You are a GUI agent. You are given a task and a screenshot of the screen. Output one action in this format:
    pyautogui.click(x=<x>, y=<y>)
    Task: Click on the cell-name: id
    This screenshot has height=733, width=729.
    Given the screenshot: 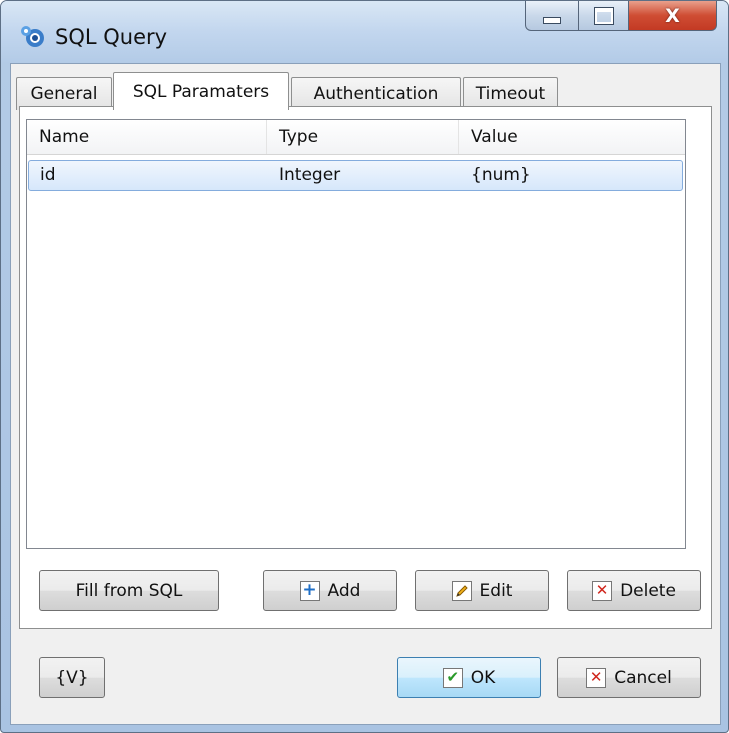 What is the action you would take?
    pyautogui.click(x=48, y=175)
    